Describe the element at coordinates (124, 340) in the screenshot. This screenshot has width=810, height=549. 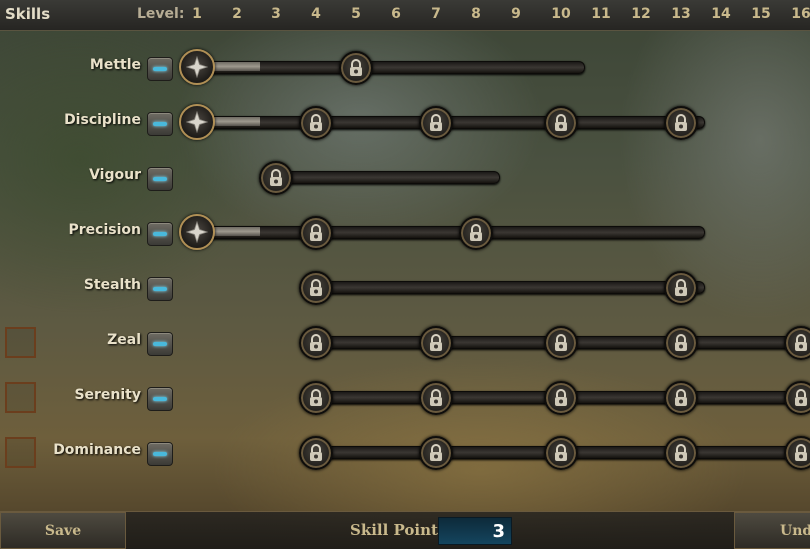
I see `skill-name-zeal: Zeal` at that location.